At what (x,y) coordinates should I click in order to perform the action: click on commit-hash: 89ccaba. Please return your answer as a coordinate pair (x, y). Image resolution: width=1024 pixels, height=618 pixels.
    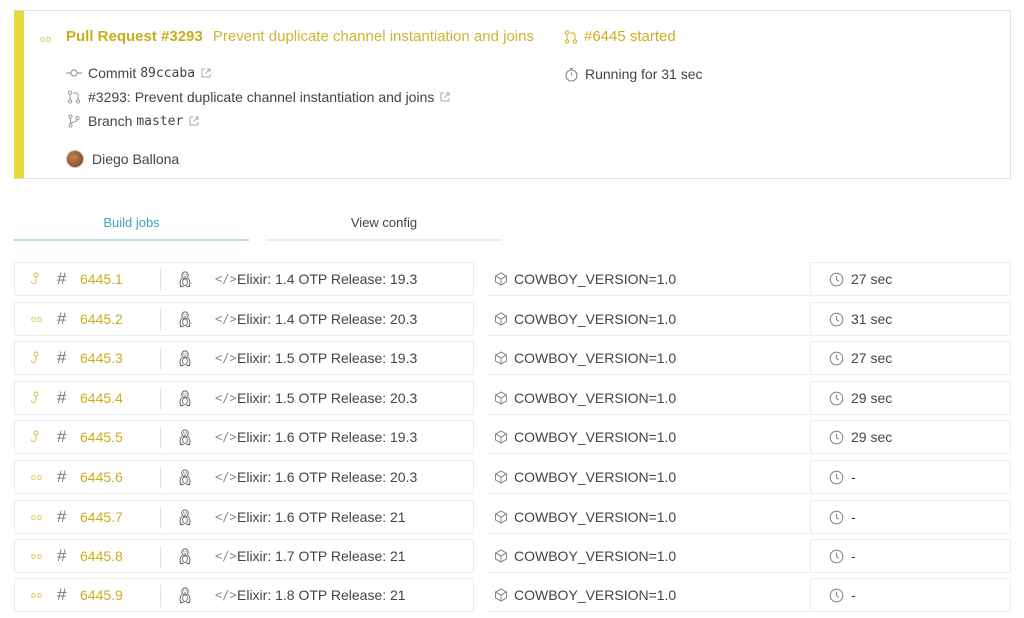
    Looking at the image, I should click on (167, 73).